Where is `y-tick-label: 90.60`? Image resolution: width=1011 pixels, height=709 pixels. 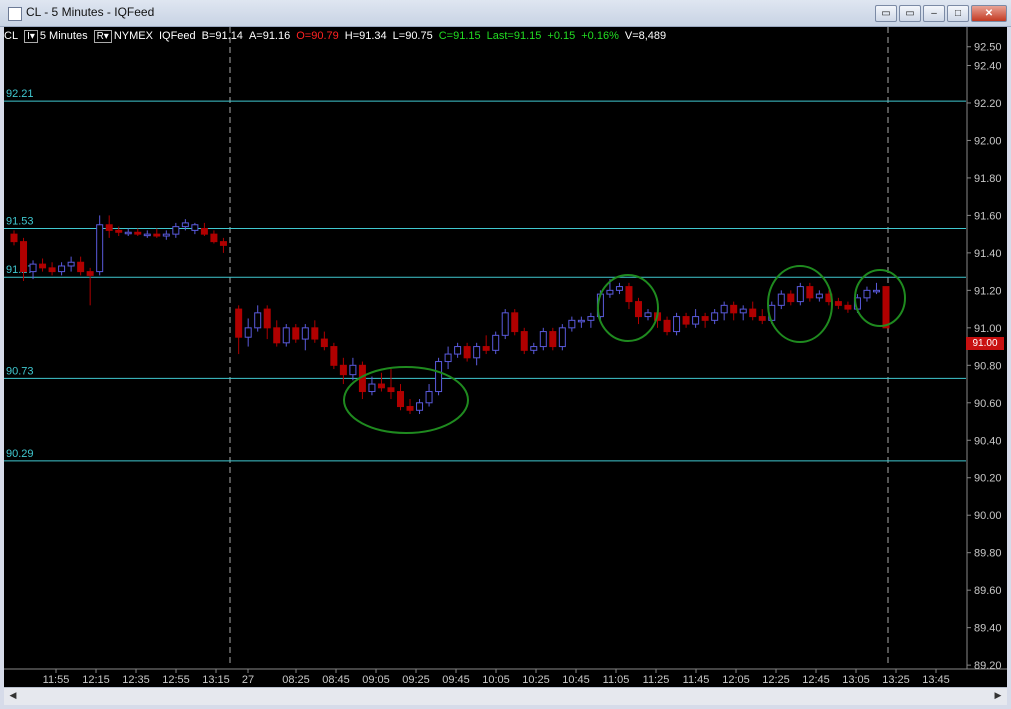 y-tick-label: 90.60 is located at coordinates (988, 404).